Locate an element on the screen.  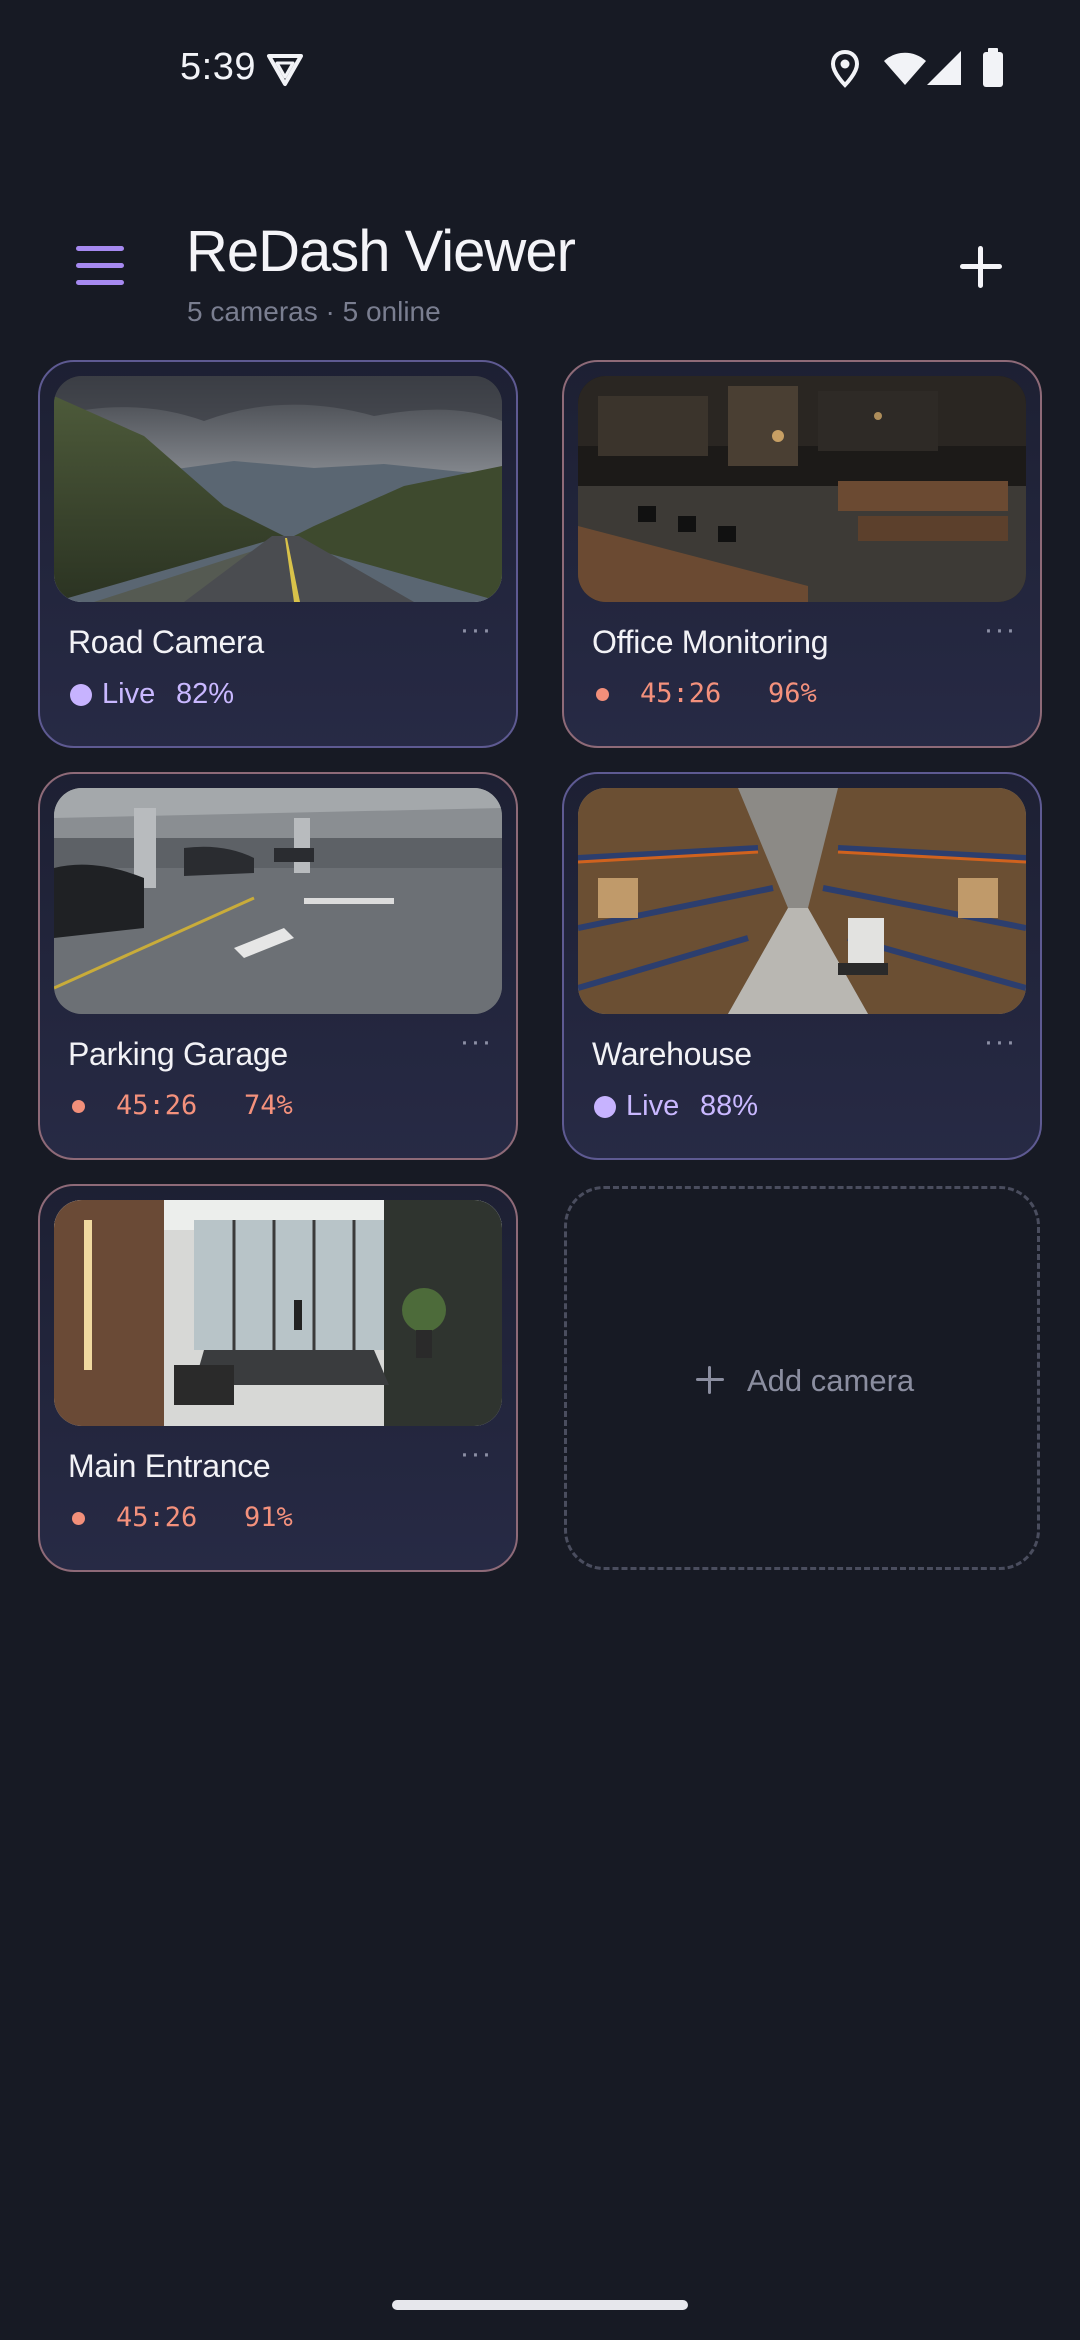
parking-scene-image is located at coordinates (278, 901).